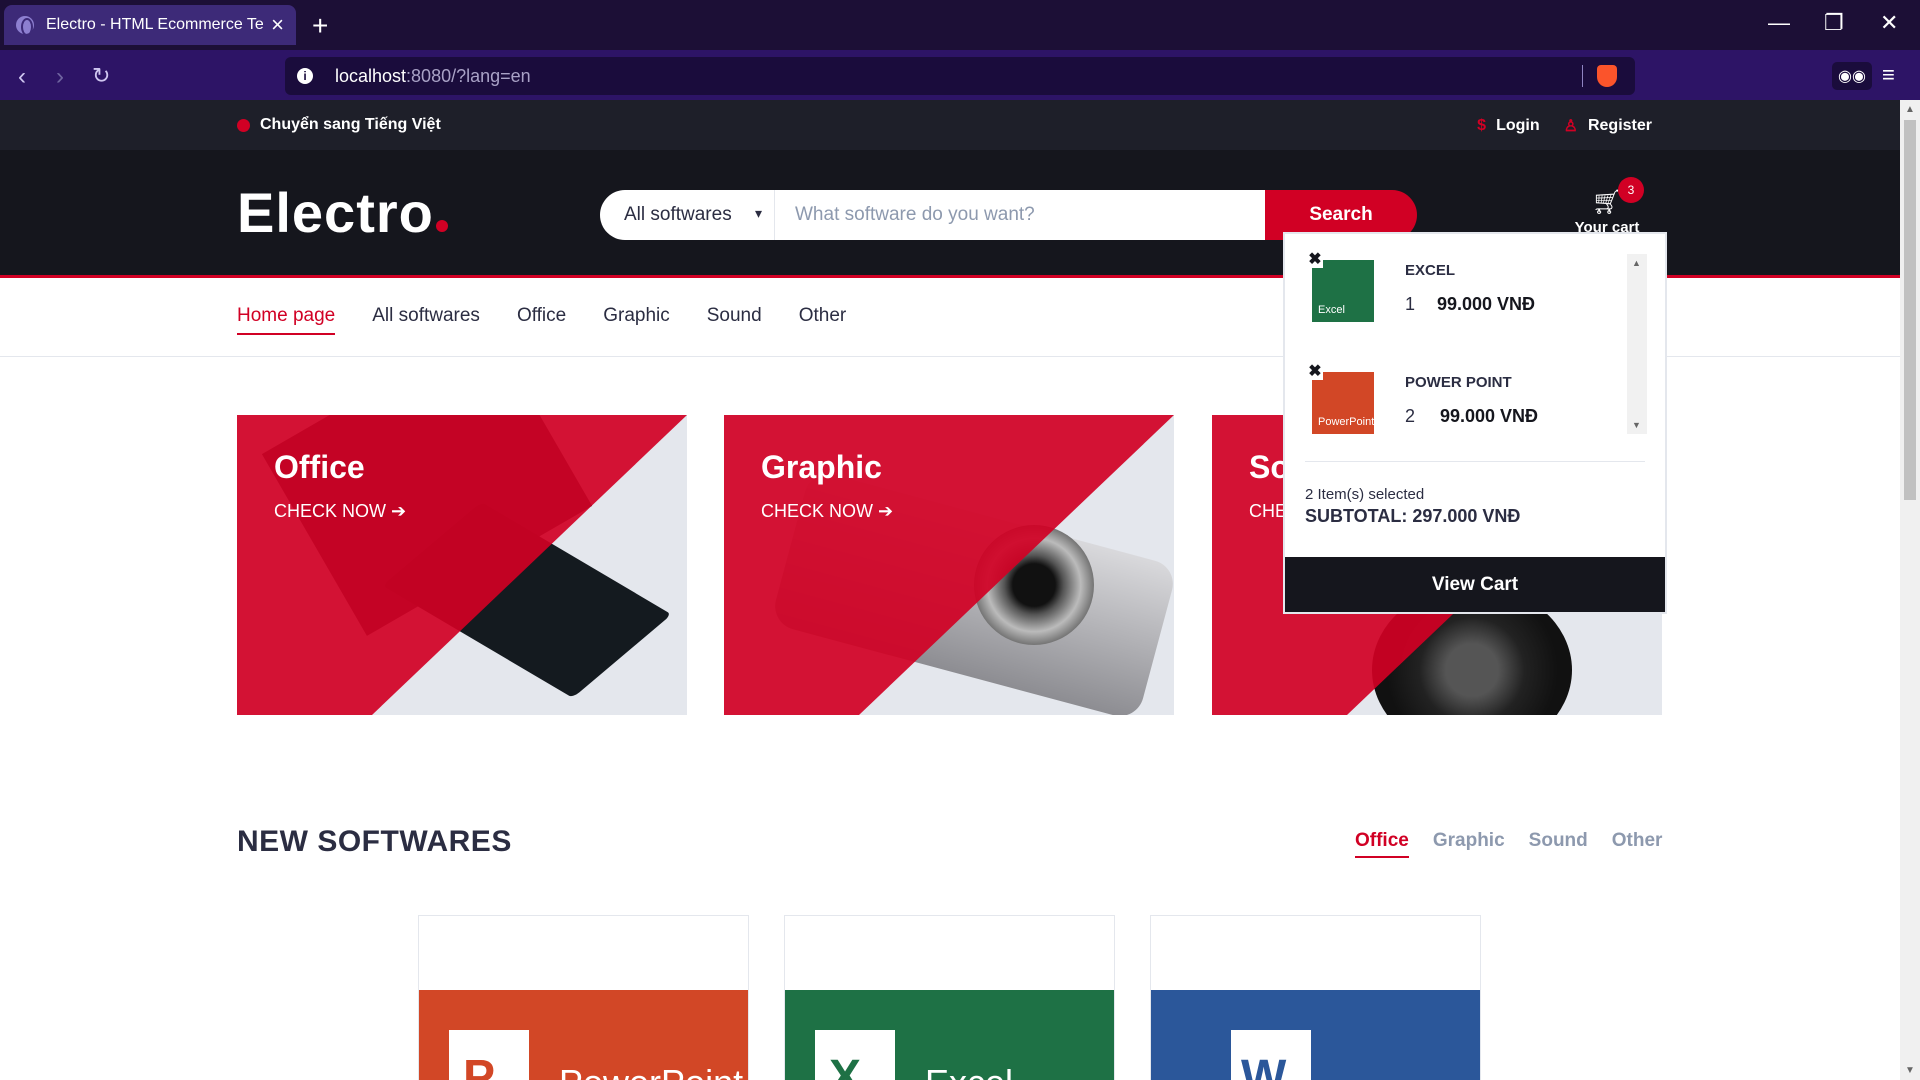  Describe the element at coordinates (305, 76) in the screenshot. I see `info-icon: i` at that location.